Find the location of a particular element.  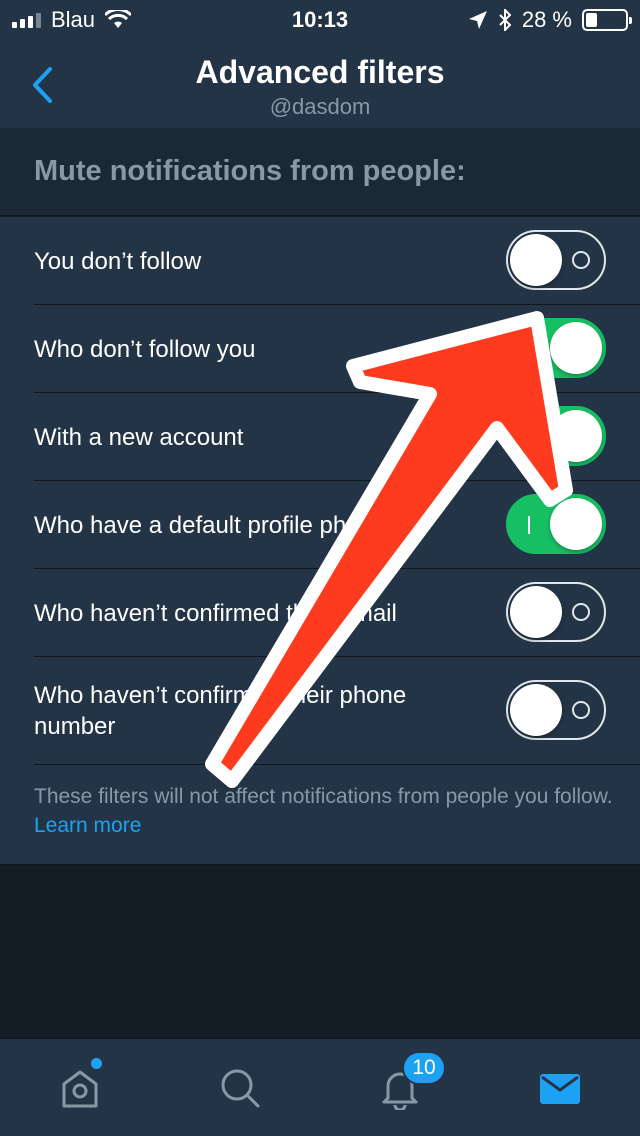

carrier-label: Blau is located at coordinates (73, 19).